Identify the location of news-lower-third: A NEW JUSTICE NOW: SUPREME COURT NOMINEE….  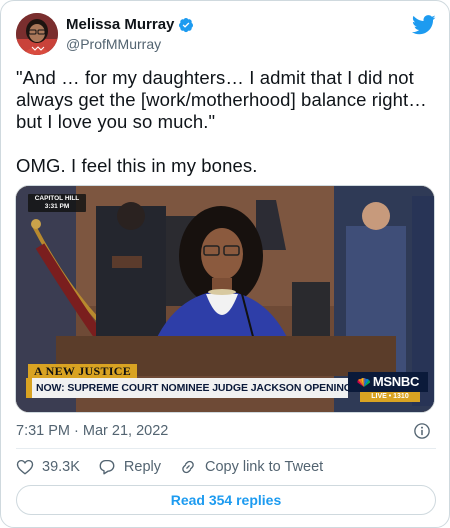
(227, 384).